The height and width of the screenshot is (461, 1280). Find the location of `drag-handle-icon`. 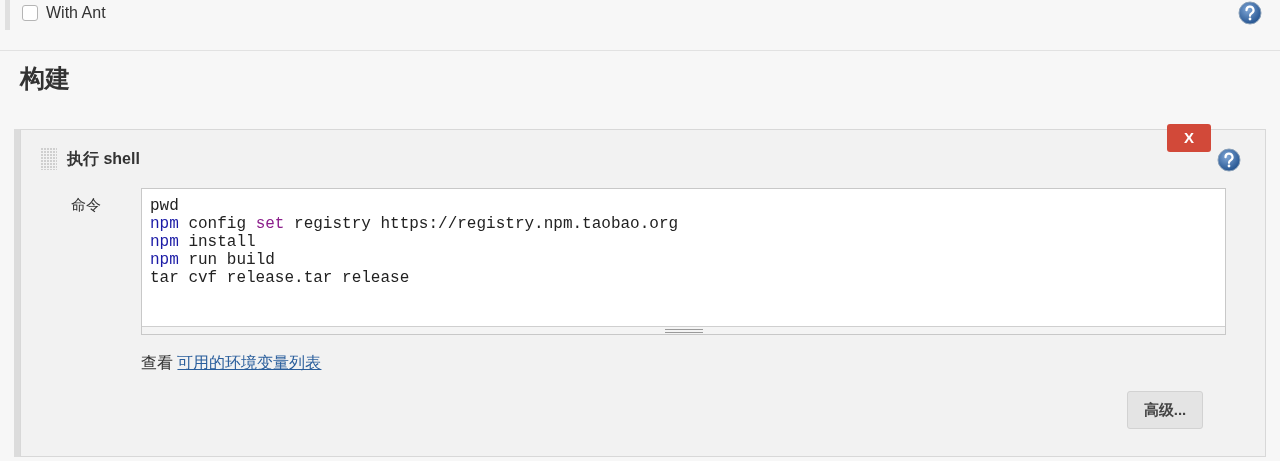

drag-handle-icon is located at coordinates (49, 159).